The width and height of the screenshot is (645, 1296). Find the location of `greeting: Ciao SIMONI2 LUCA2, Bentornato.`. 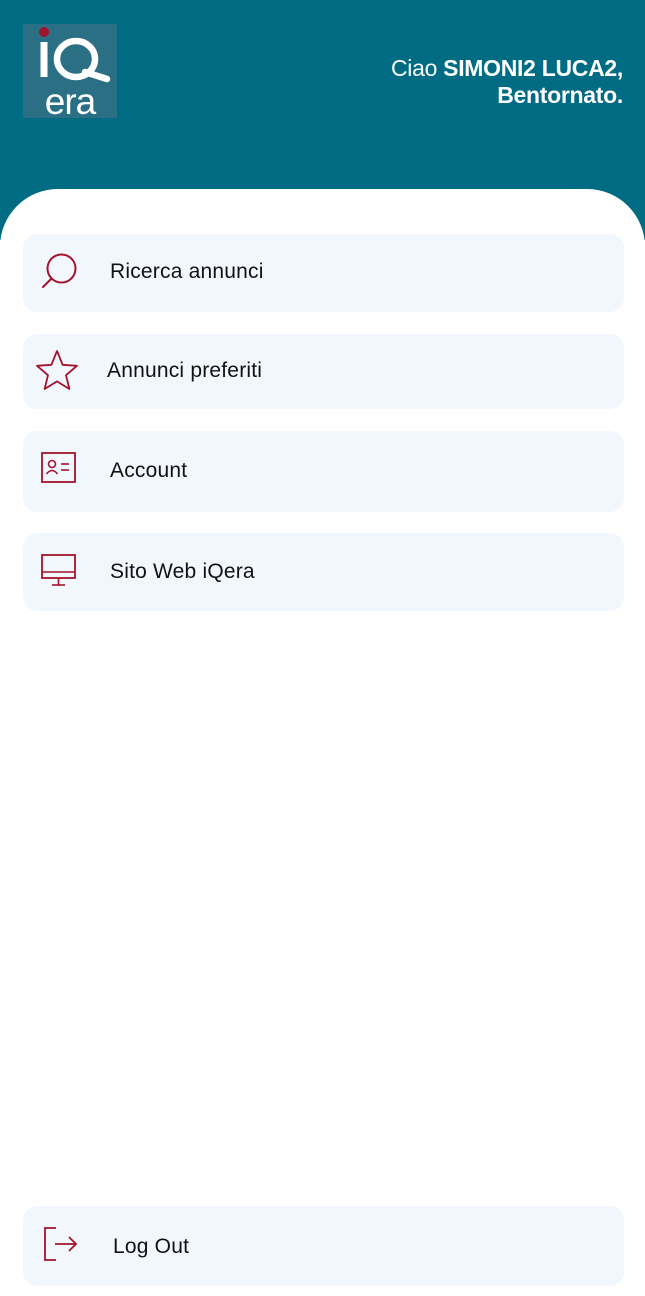

greeting: Ciao SIMONI2 LUCA2, Bentornato. is located at coordinates (507, 82).